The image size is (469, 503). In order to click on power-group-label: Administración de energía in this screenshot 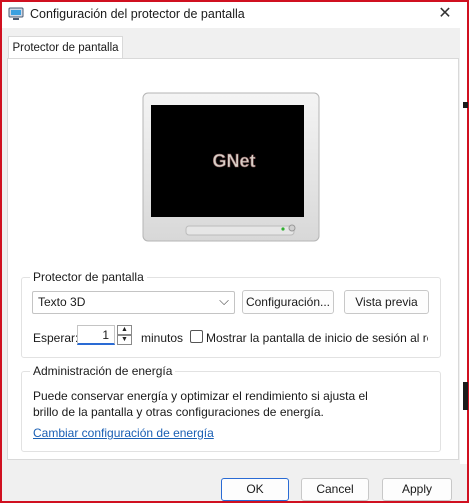, I will do `click(103, 371)`.